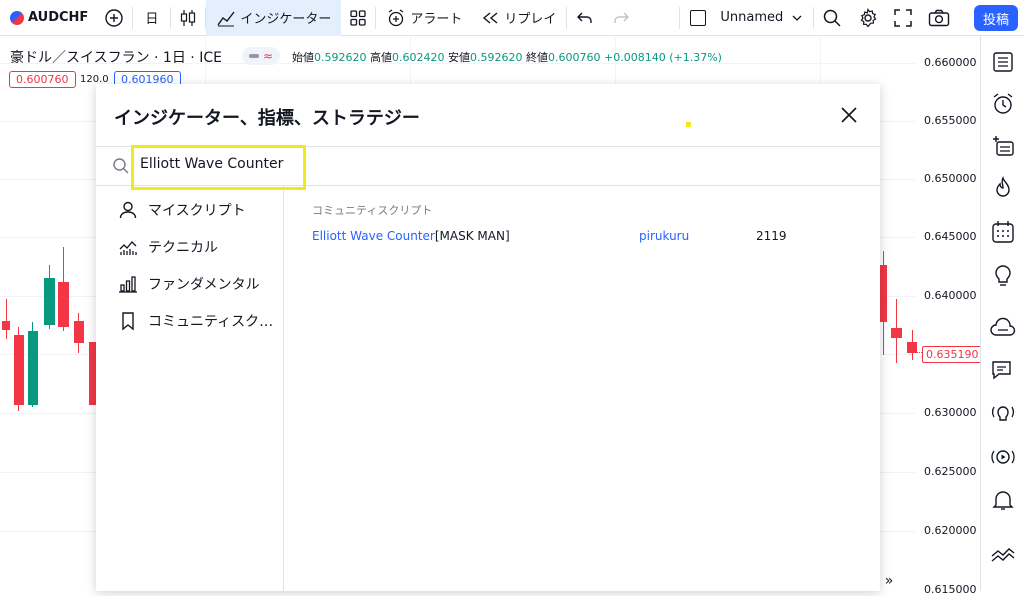  What do you see at coordinates (253, 56) in the screenshot?
I see `minus-icon` at bounding box center [253, 56].